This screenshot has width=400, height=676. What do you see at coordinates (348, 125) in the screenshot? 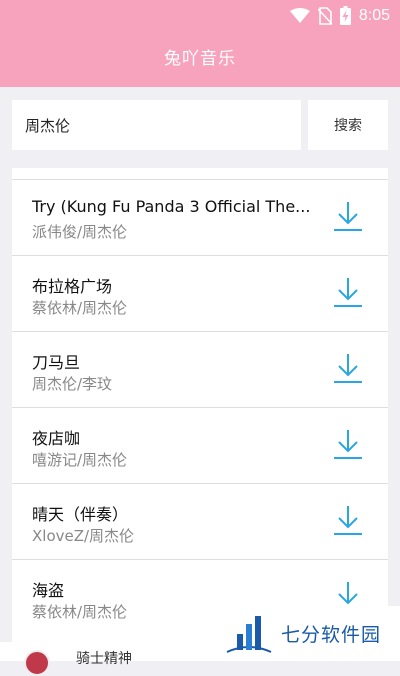
I see `search-button: 搜索` at bounding box center [348, 125].